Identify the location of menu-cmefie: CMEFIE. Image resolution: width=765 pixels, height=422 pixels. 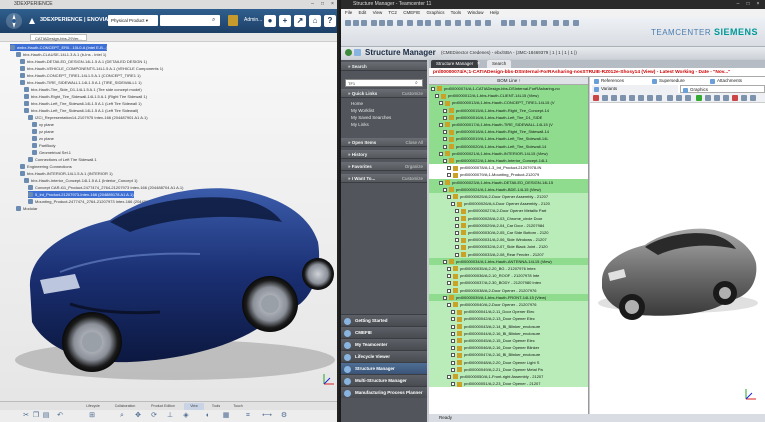
(411, 12).